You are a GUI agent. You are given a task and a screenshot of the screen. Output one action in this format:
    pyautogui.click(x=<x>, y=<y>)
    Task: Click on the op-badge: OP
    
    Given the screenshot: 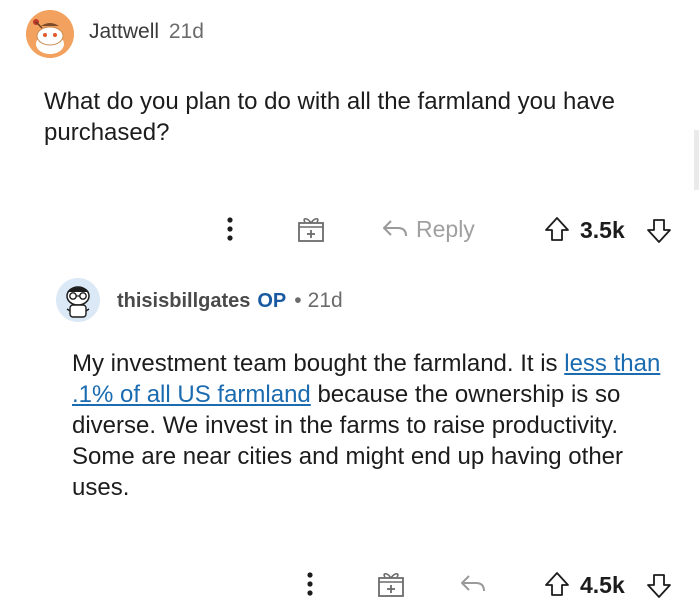 What is the action you would take?
    pyautogui.click(x=272, y=301)
    